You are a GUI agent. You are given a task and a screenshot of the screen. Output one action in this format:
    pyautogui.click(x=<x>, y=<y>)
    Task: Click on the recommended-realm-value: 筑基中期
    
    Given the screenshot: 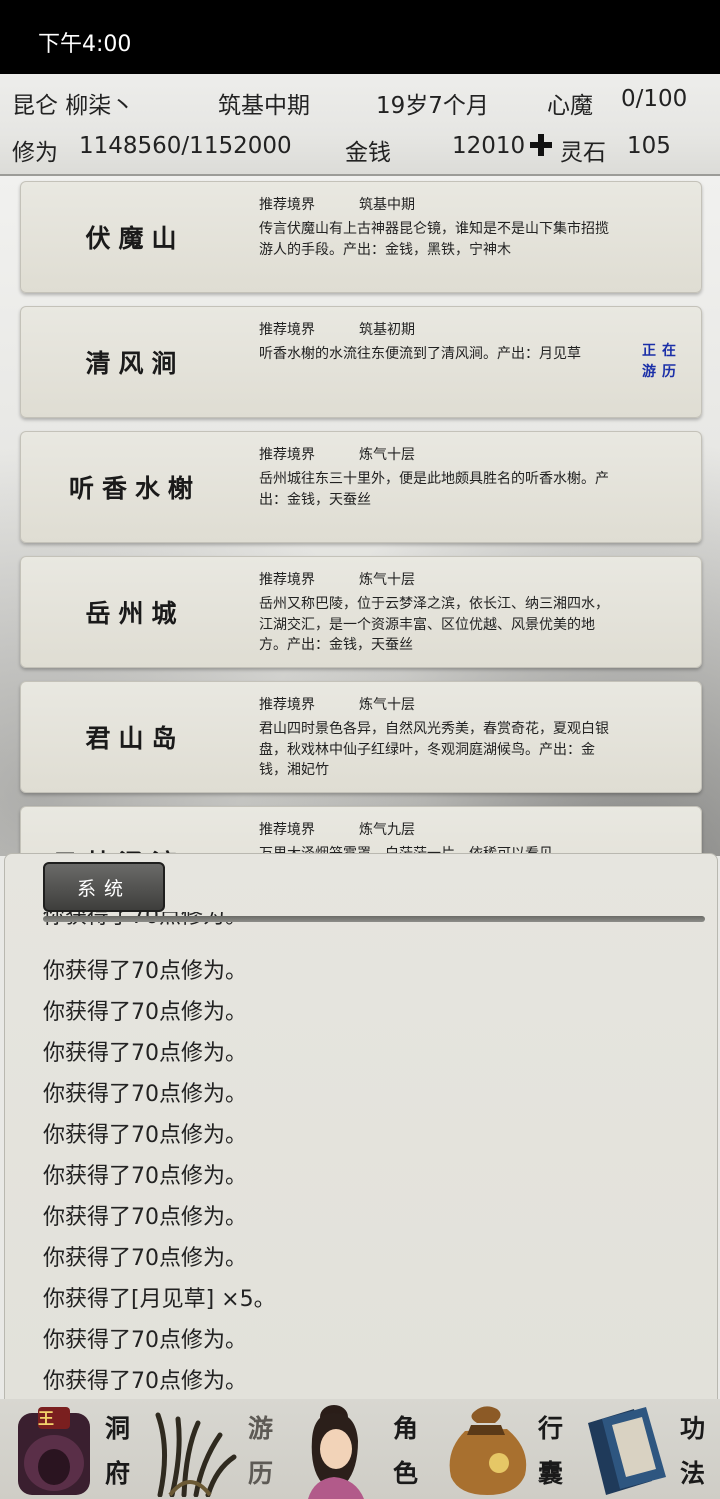 What is the action you would take?
    pyautogui.click(x=387, y=205)
    